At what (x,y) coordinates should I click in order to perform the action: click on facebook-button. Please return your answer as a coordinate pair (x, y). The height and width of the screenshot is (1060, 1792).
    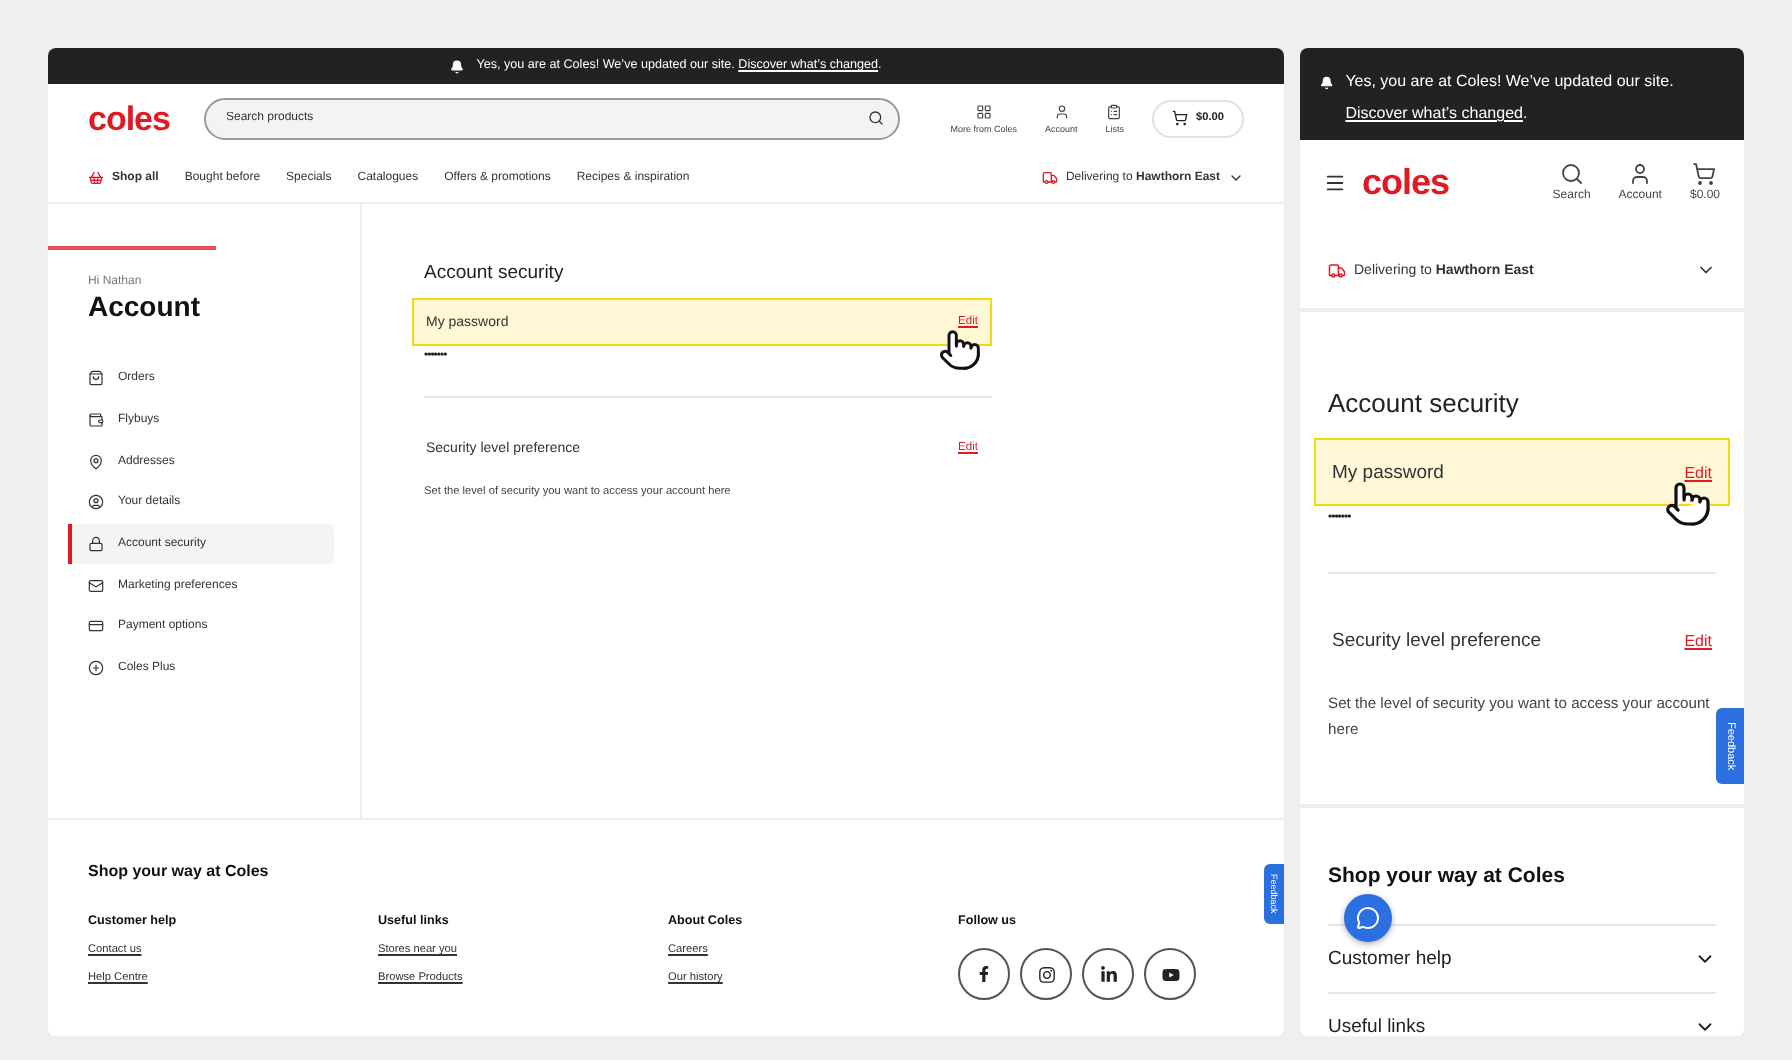
    Looking at the image, I should click on (984, 974).